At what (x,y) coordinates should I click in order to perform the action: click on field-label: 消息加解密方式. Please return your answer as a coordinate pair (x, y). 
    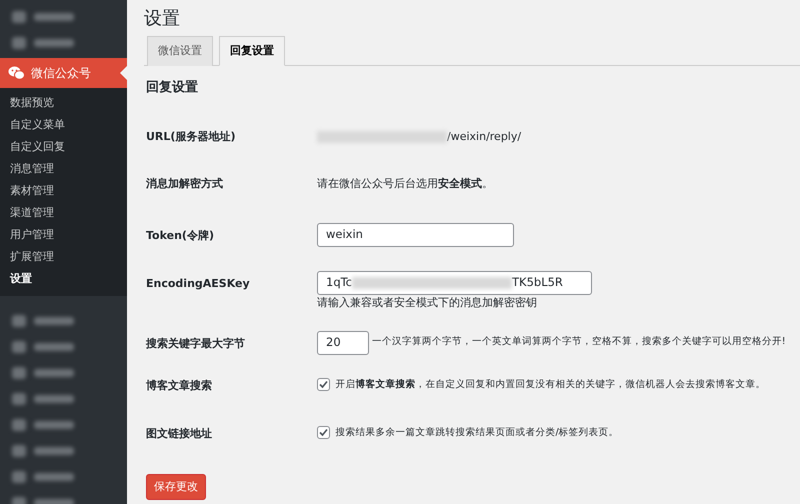
    Looking at the image, I should click on (185, 184).